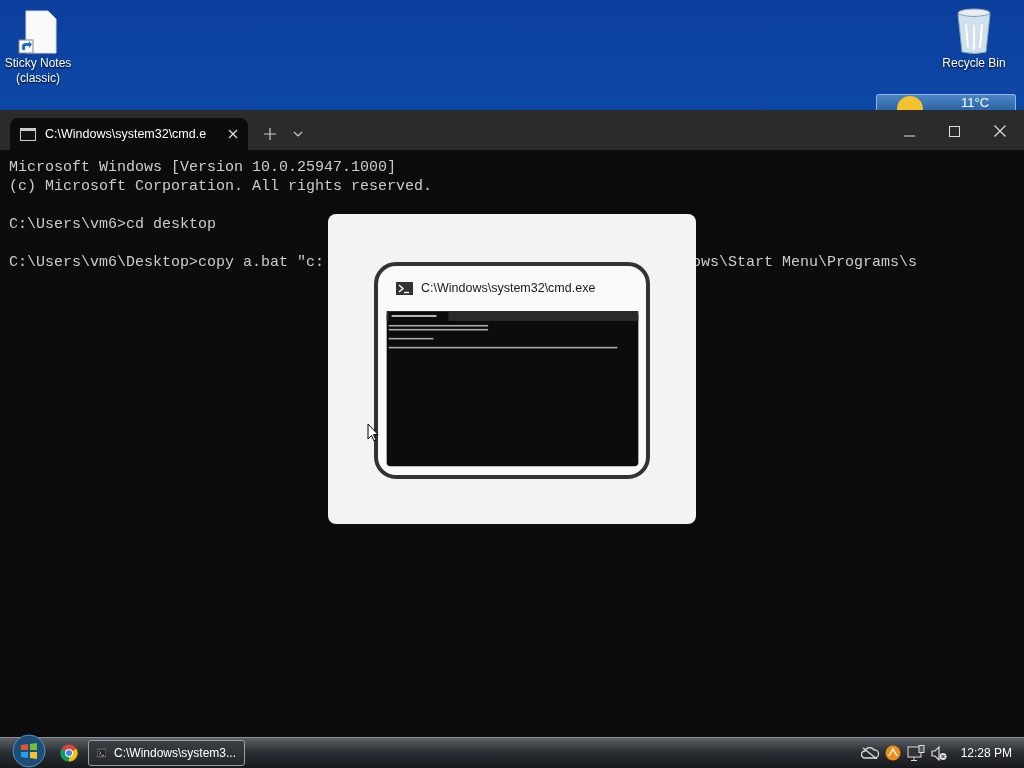  What do you see at coordinates (986, 753) in the screenshot?
I see `clock: 12:28 PM` at bounding box center [986, 753].